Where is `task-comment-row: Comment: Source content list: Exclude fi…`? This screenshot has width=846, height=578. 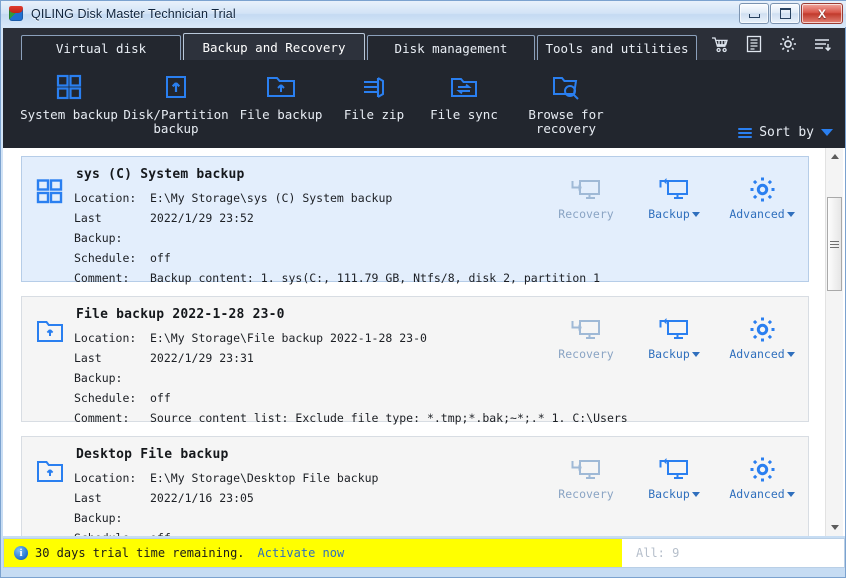 task-comment-row: Comment: Source content list: Exclude fi… is located at coordinates (351, 418).